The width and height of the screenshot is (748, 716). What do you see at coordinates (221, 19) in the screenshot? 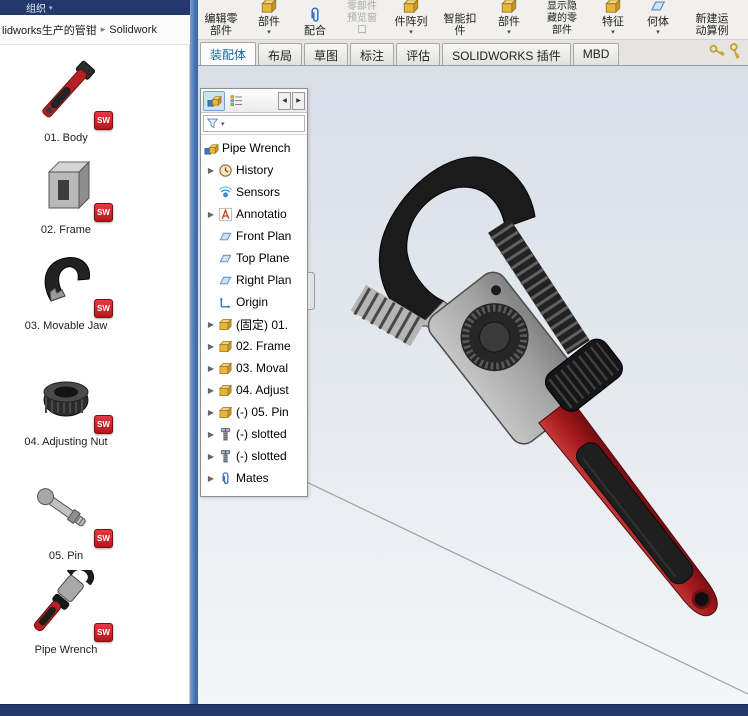
I see `edit-component-button: 编辑零 部件` at bounding box center [221, 19].